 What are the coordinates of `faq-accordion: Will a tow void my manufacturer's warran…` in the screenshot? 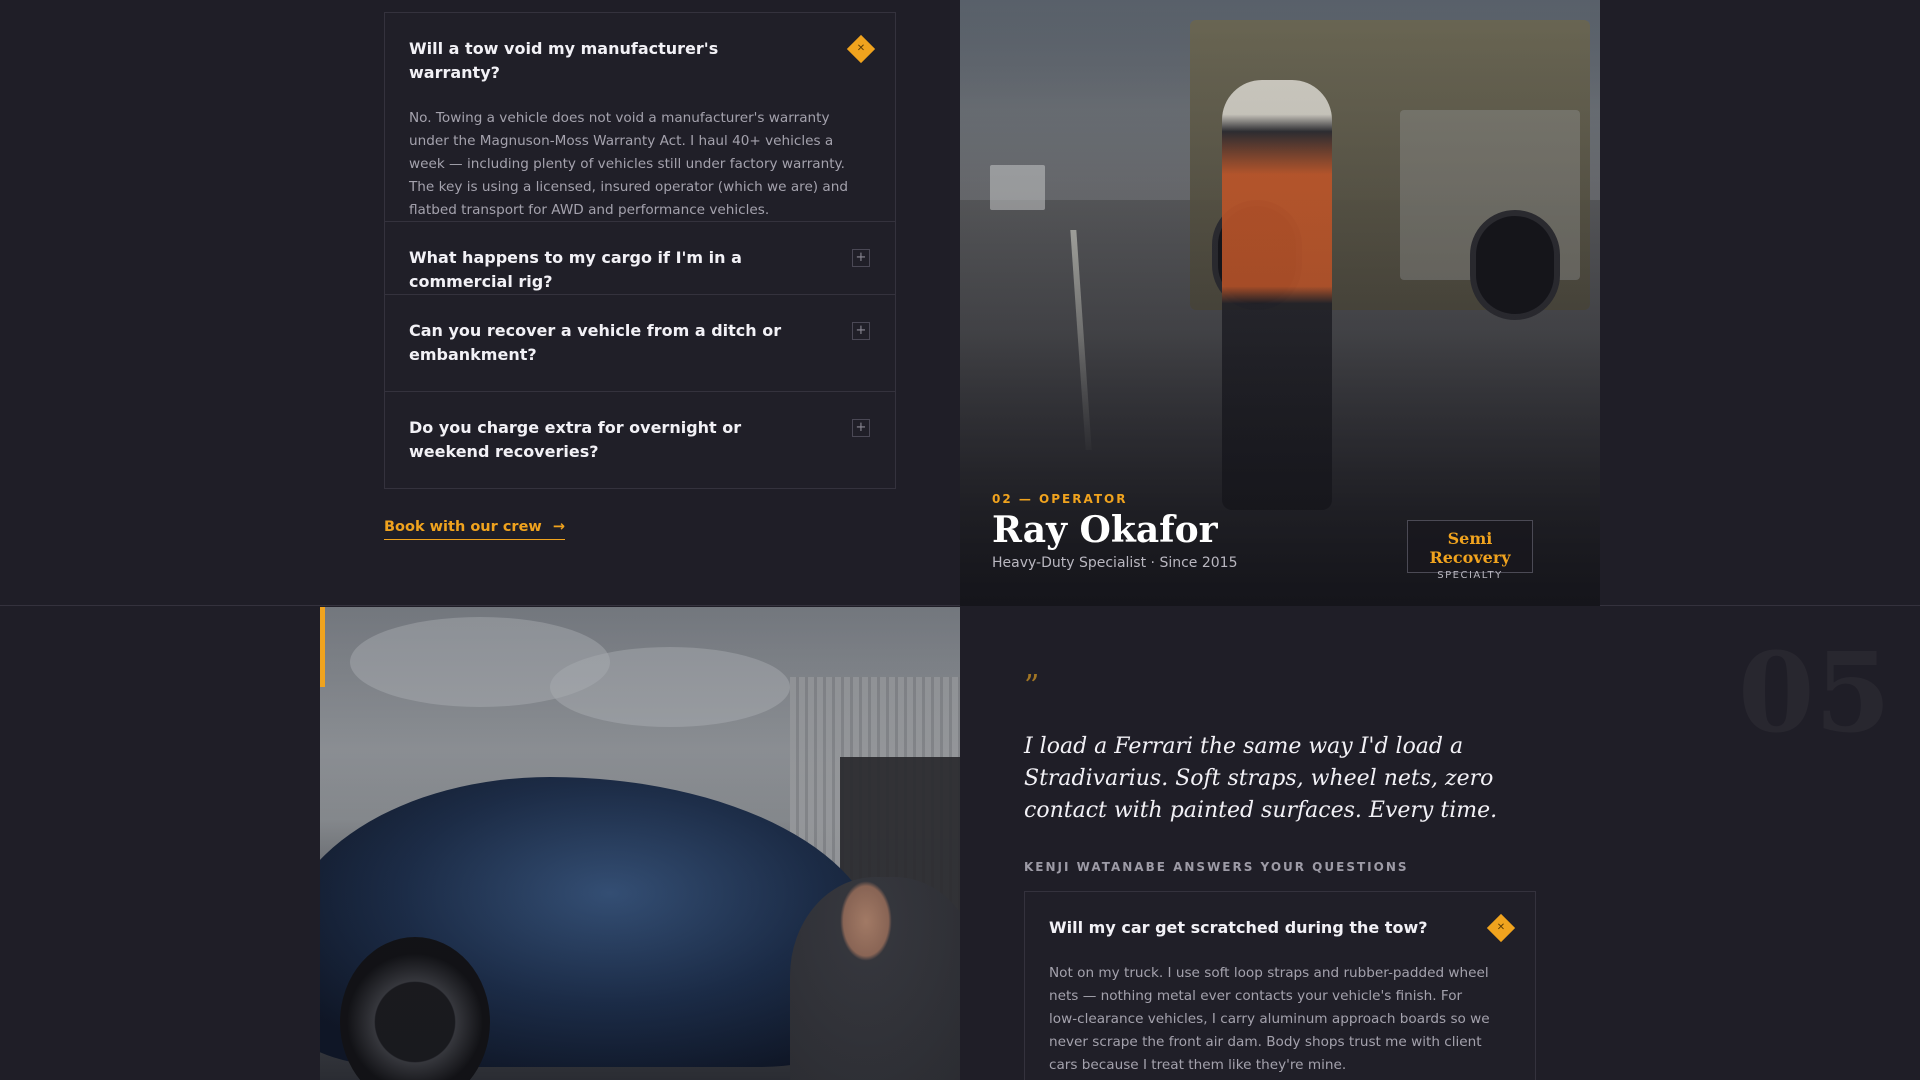 It's located at (640, 250).